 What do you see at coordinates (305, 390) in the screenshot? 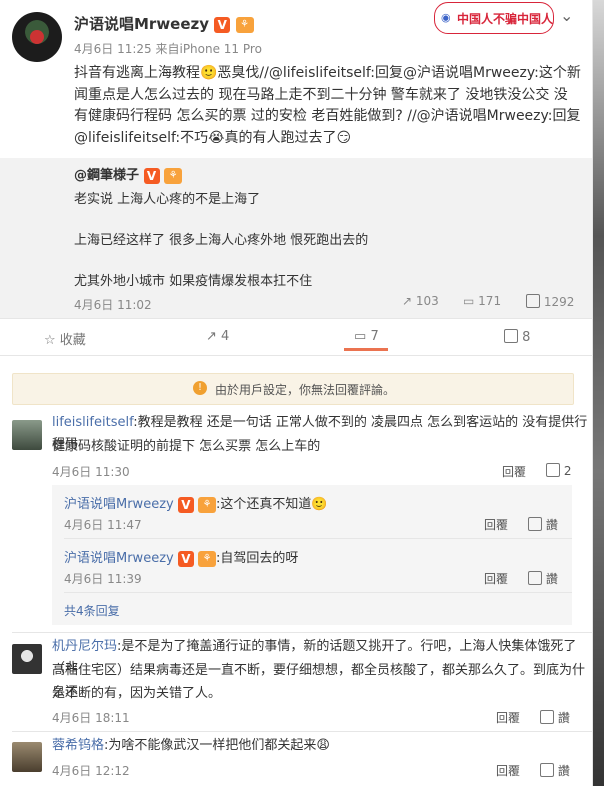
I see `notice-text: 由於用戶設定，你無法回覆評論。` at bounding box center [305, 390].